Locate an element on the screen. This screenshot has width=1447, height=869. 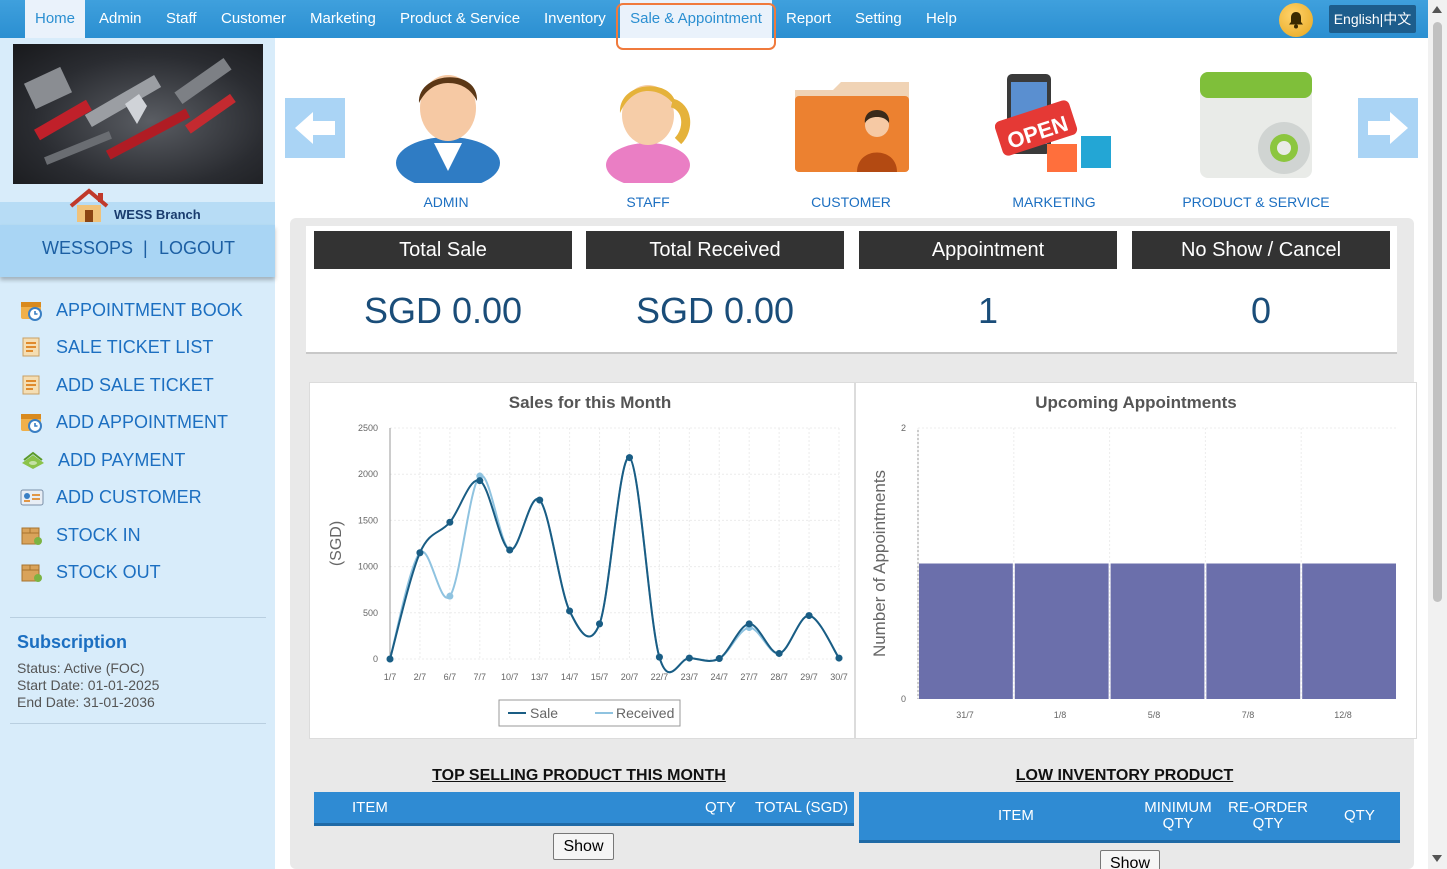
x-tick-label: 15/7 is located at coordinates (600, 677).